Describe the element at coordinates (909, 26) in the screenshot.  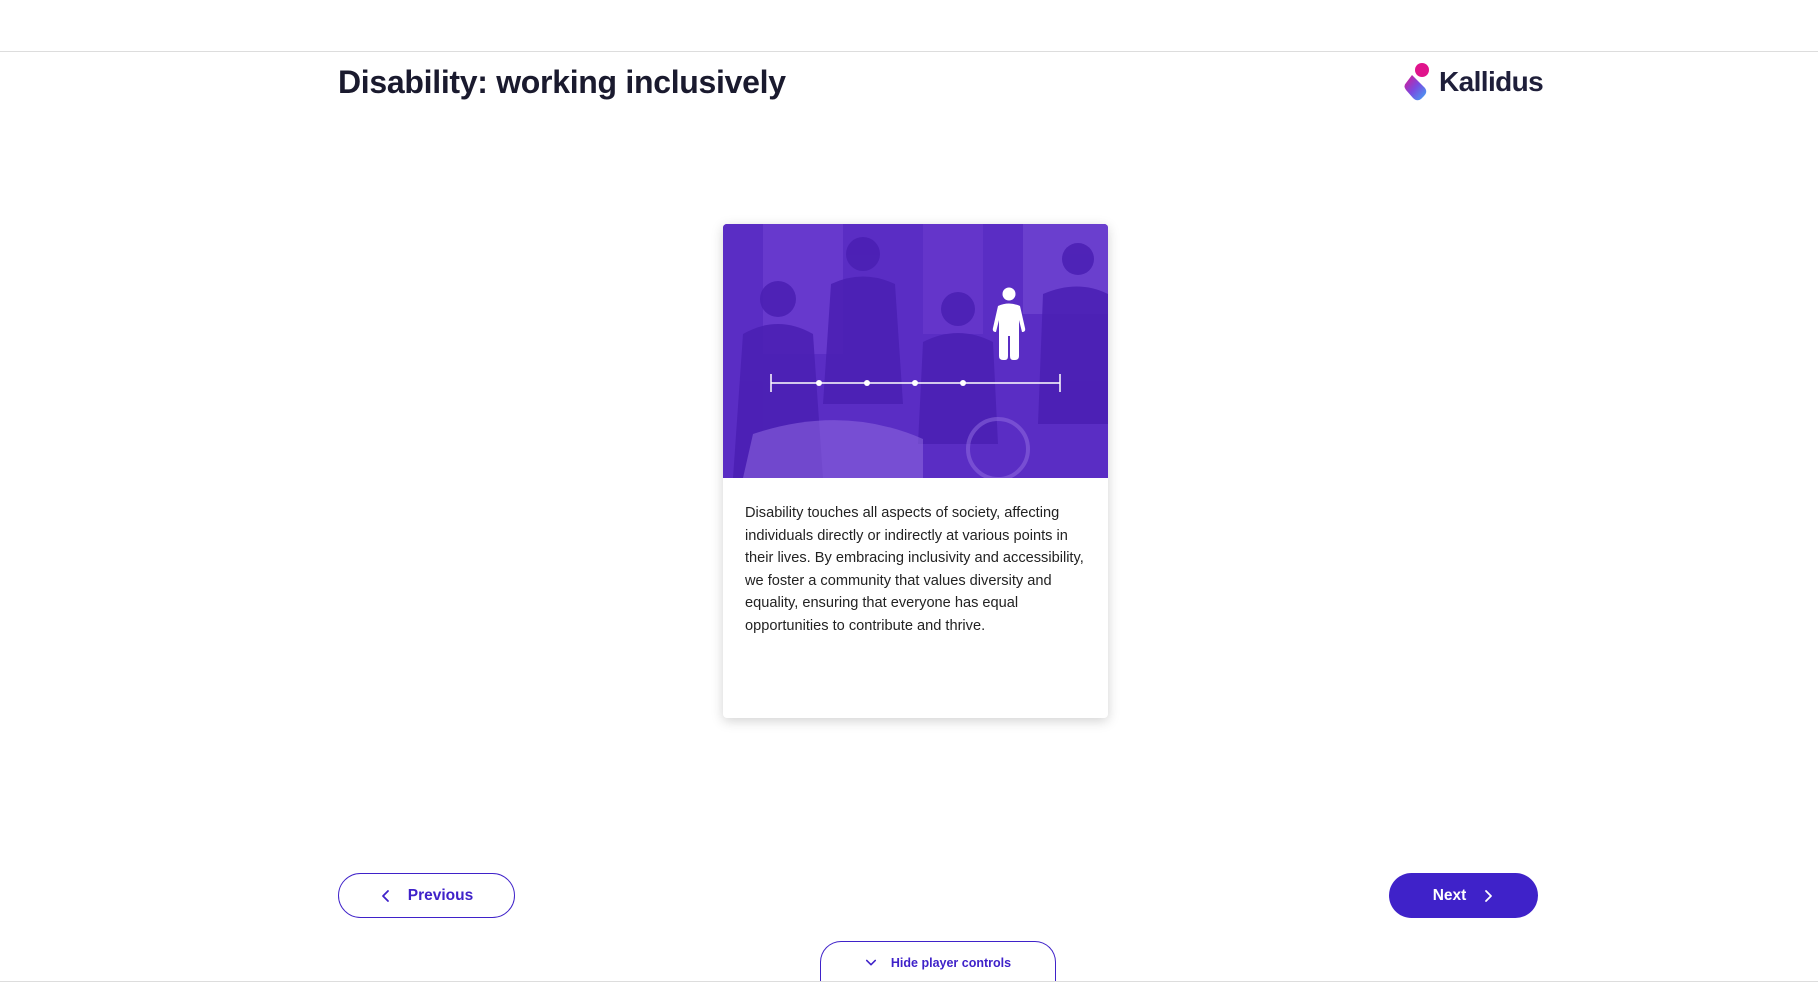
I see `top-bar` at that location.